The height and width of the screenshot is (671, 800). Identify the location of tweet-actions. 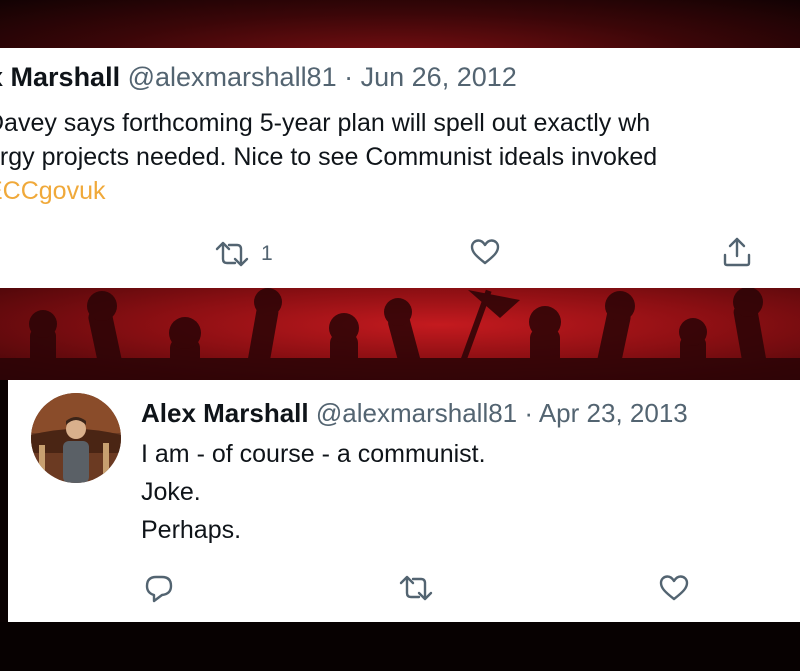
(404, 590).